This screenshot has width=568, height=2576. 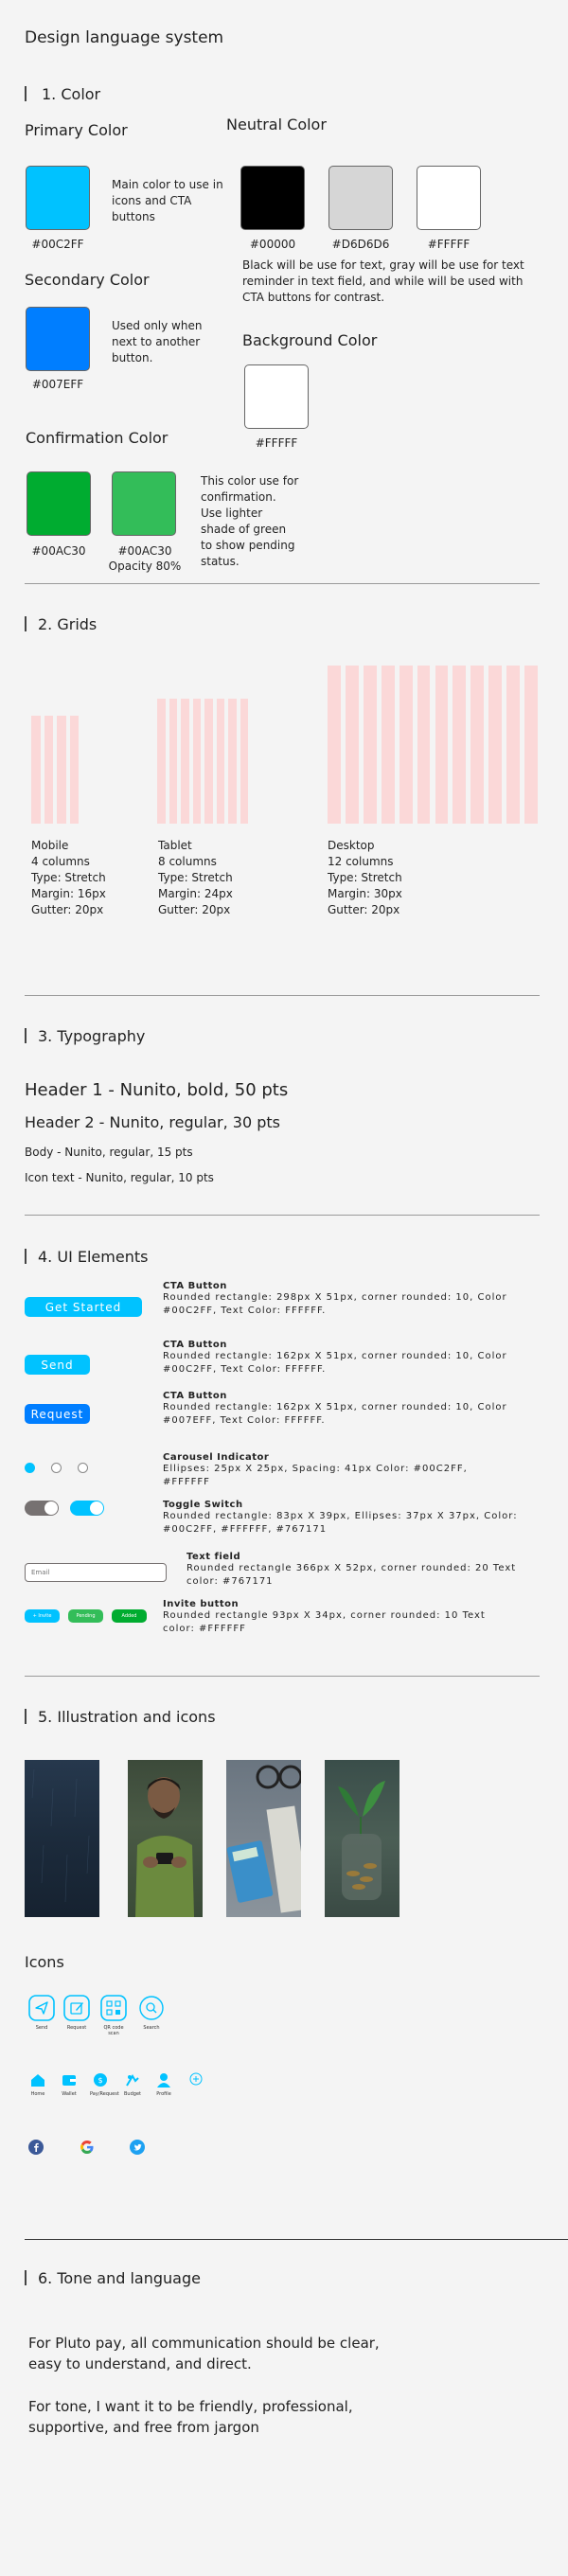 I want to click on grid-name: Mobile, so click(x=50, y=845).